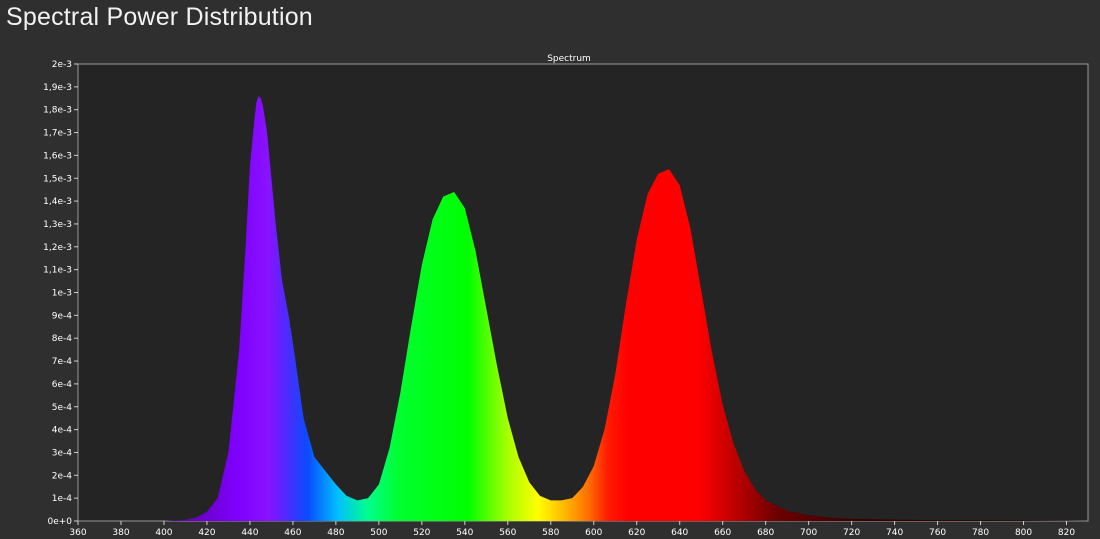 Image resolution: width=1100 pixels, height=539 pixels. Describe the element at coordinates (59, 522) in the screenshot. I see `y-tick-label: 0e+0` at that location.